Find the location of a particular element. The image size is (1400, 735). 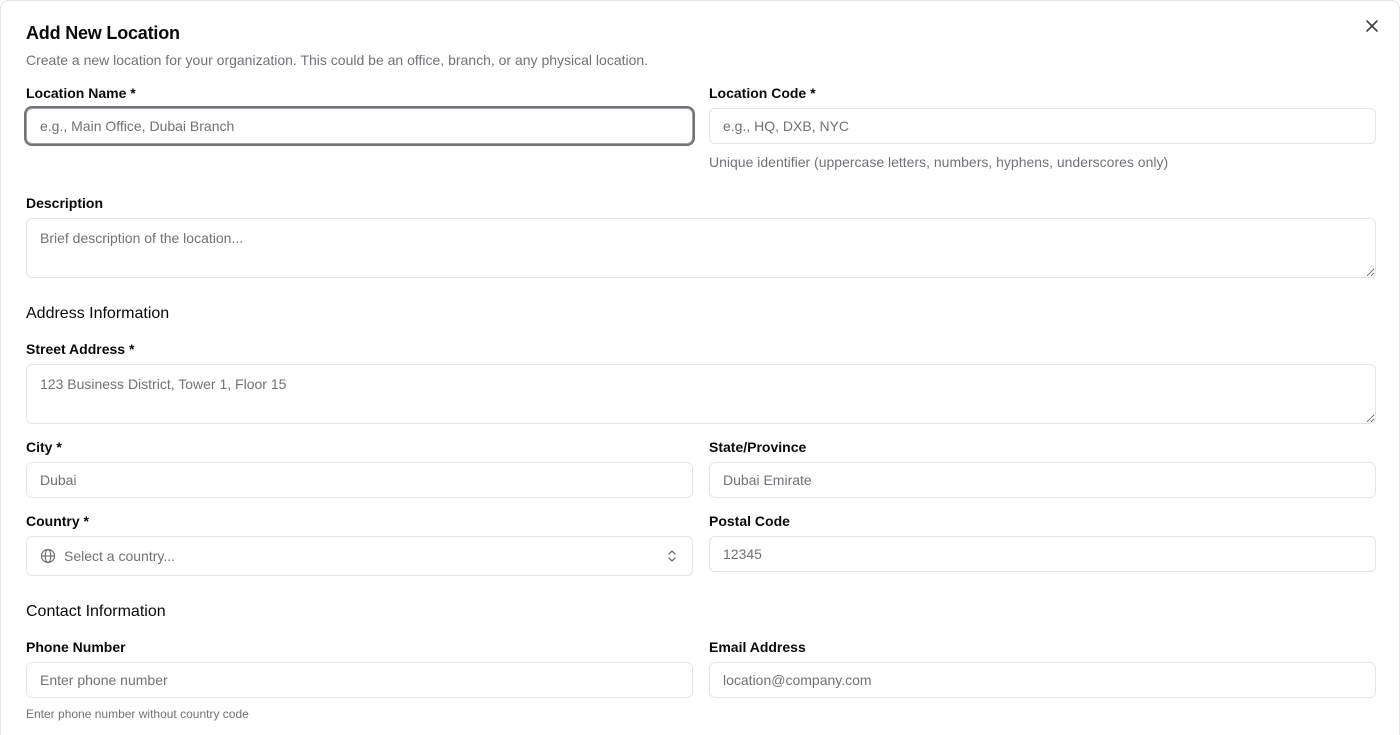

close-button is located at coordinates (1372, 26).